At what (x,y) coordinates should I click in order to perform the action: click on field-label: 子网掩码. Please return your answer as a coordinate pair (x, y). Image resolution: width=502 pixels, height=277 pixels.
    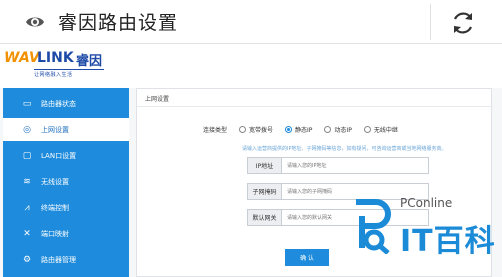
    Looking at the image, I should click on (265, 191).